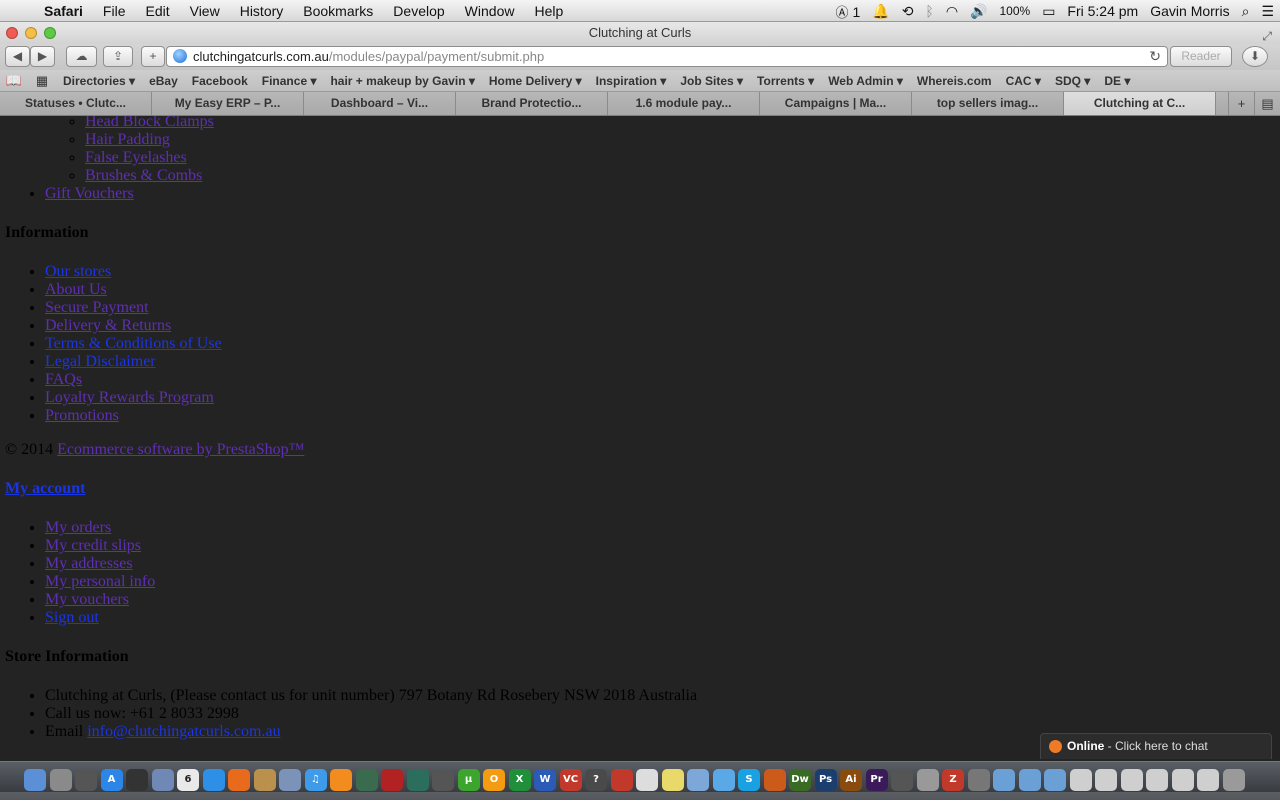  What do you see at coordinates (392, 780) in the screenshot?
I see `dock-photo-booth-icon` at bounding box center [392, 780].